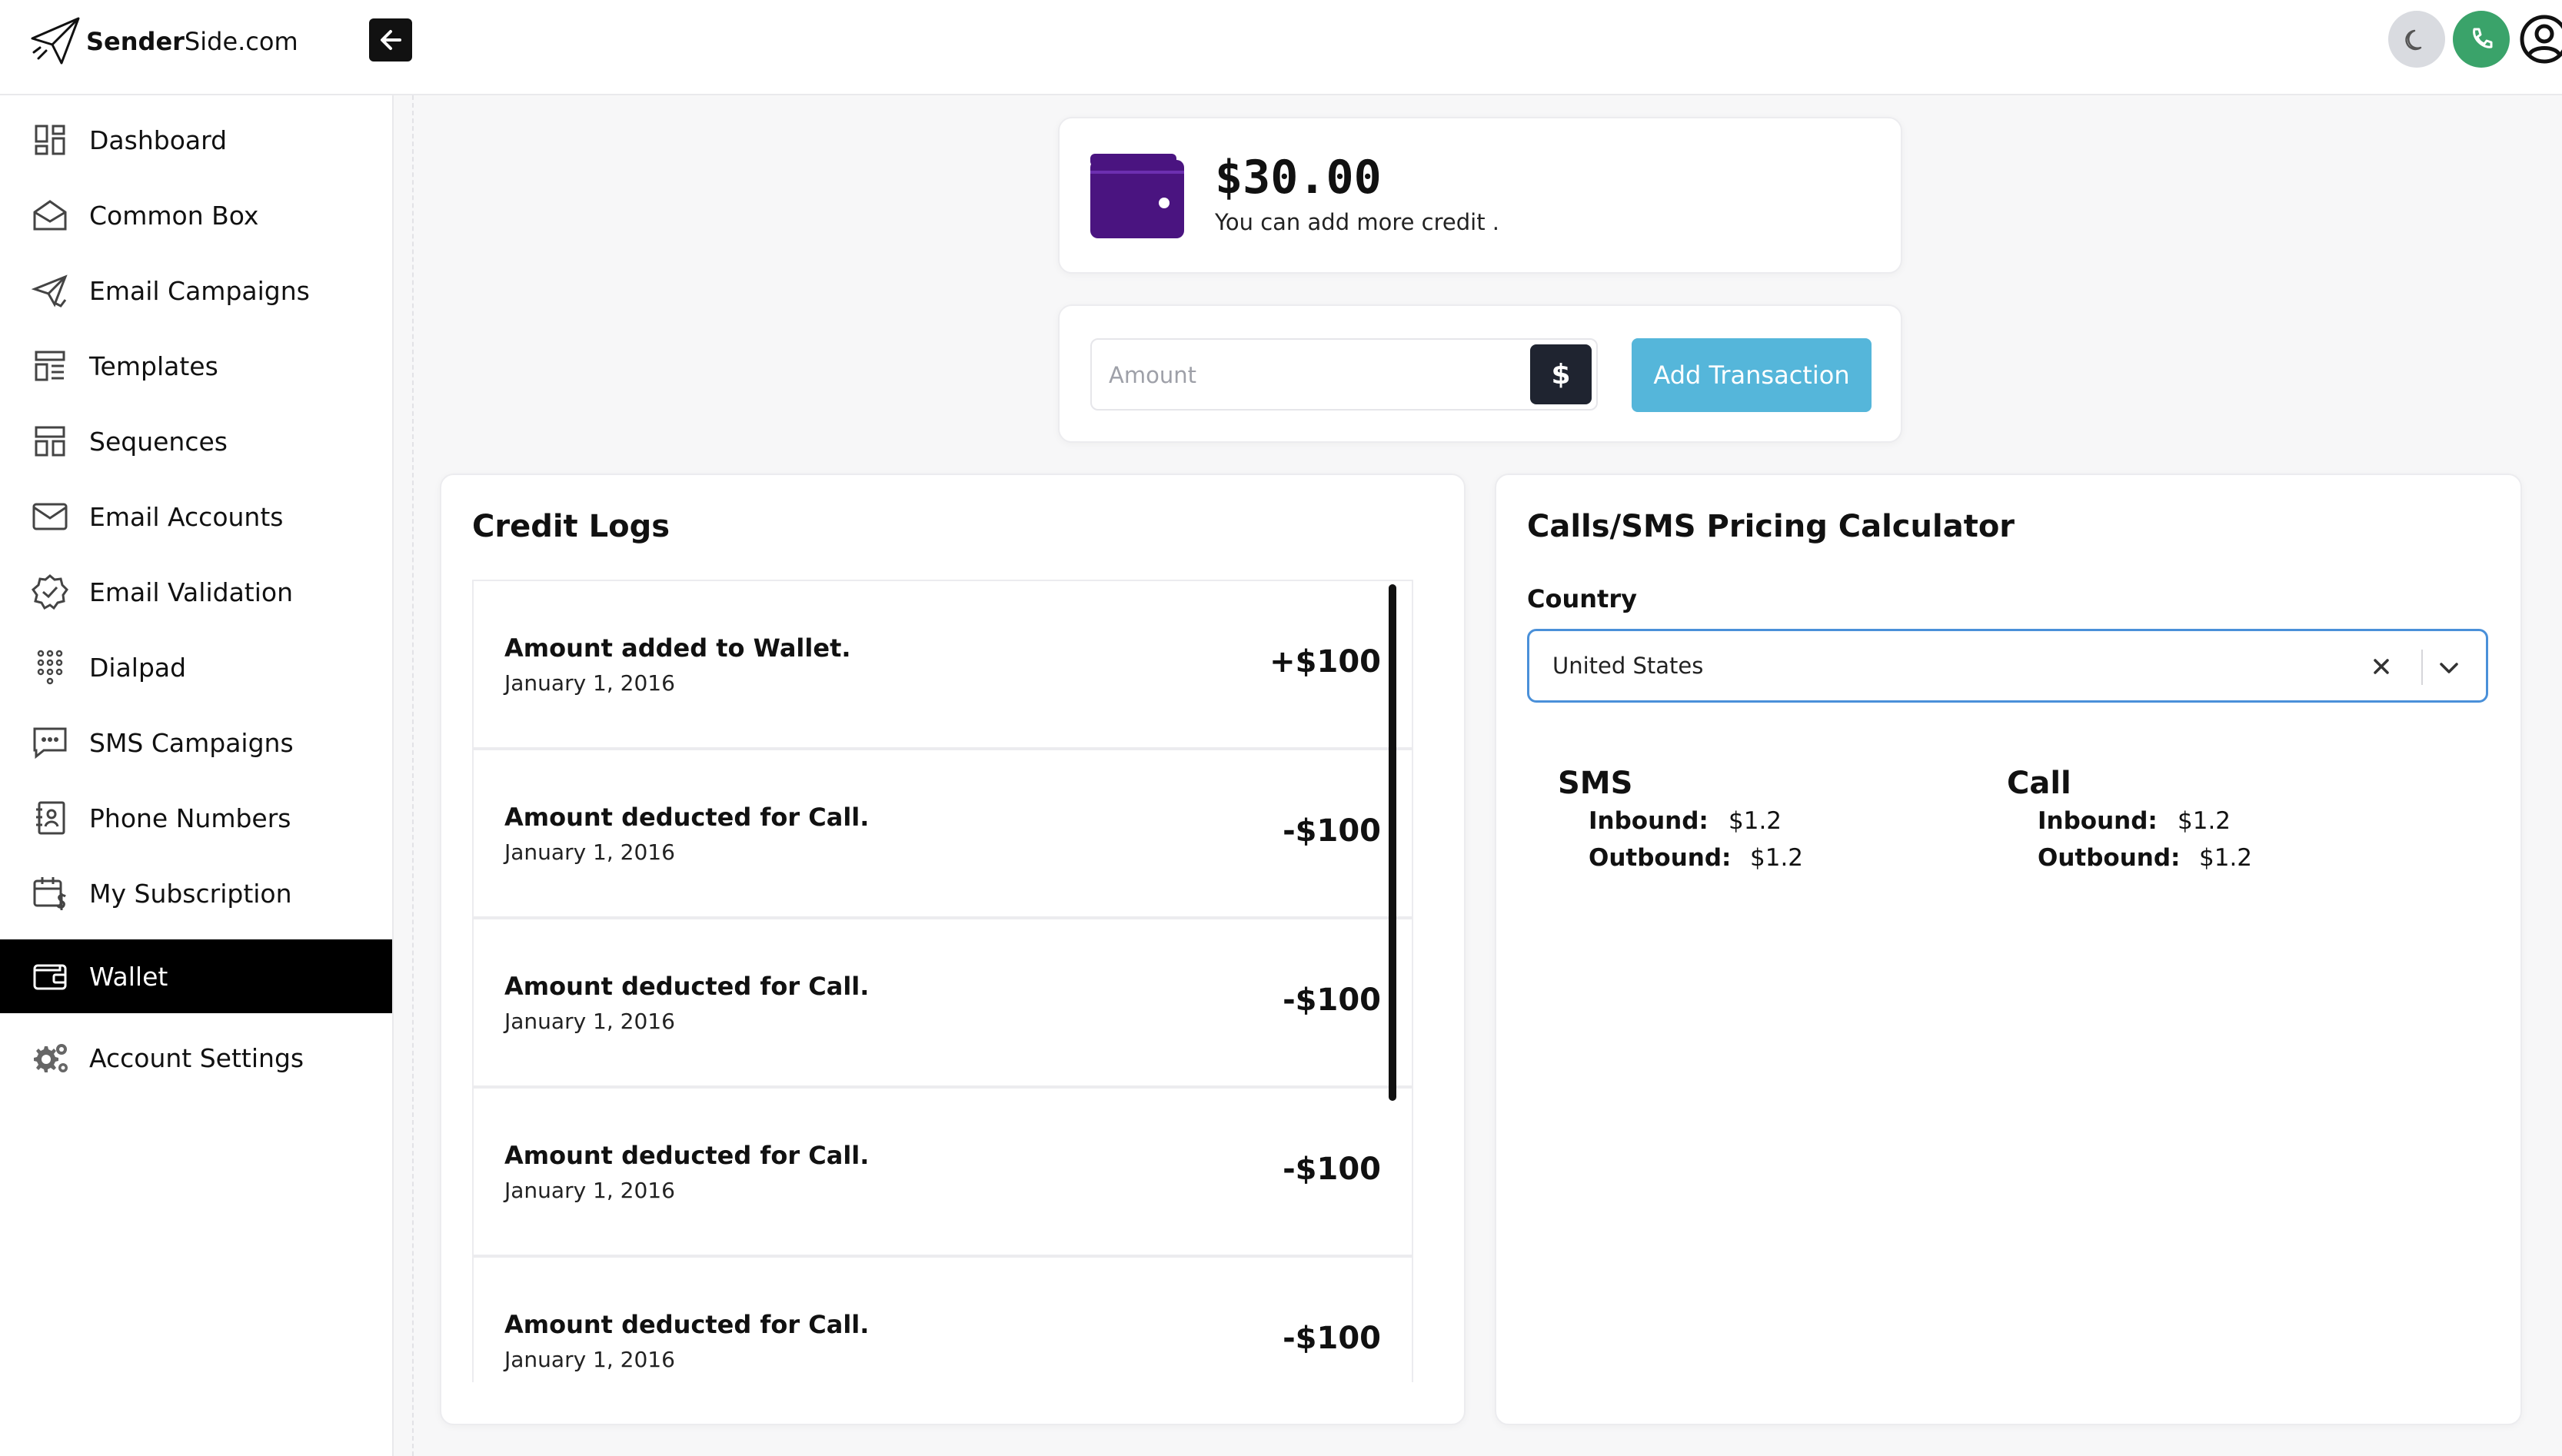 This screenshot has width=2562, height=1456. Describe the element at coordinates (1595, 783) in the screenshot. I see `sms-heading: SMS` at that location.